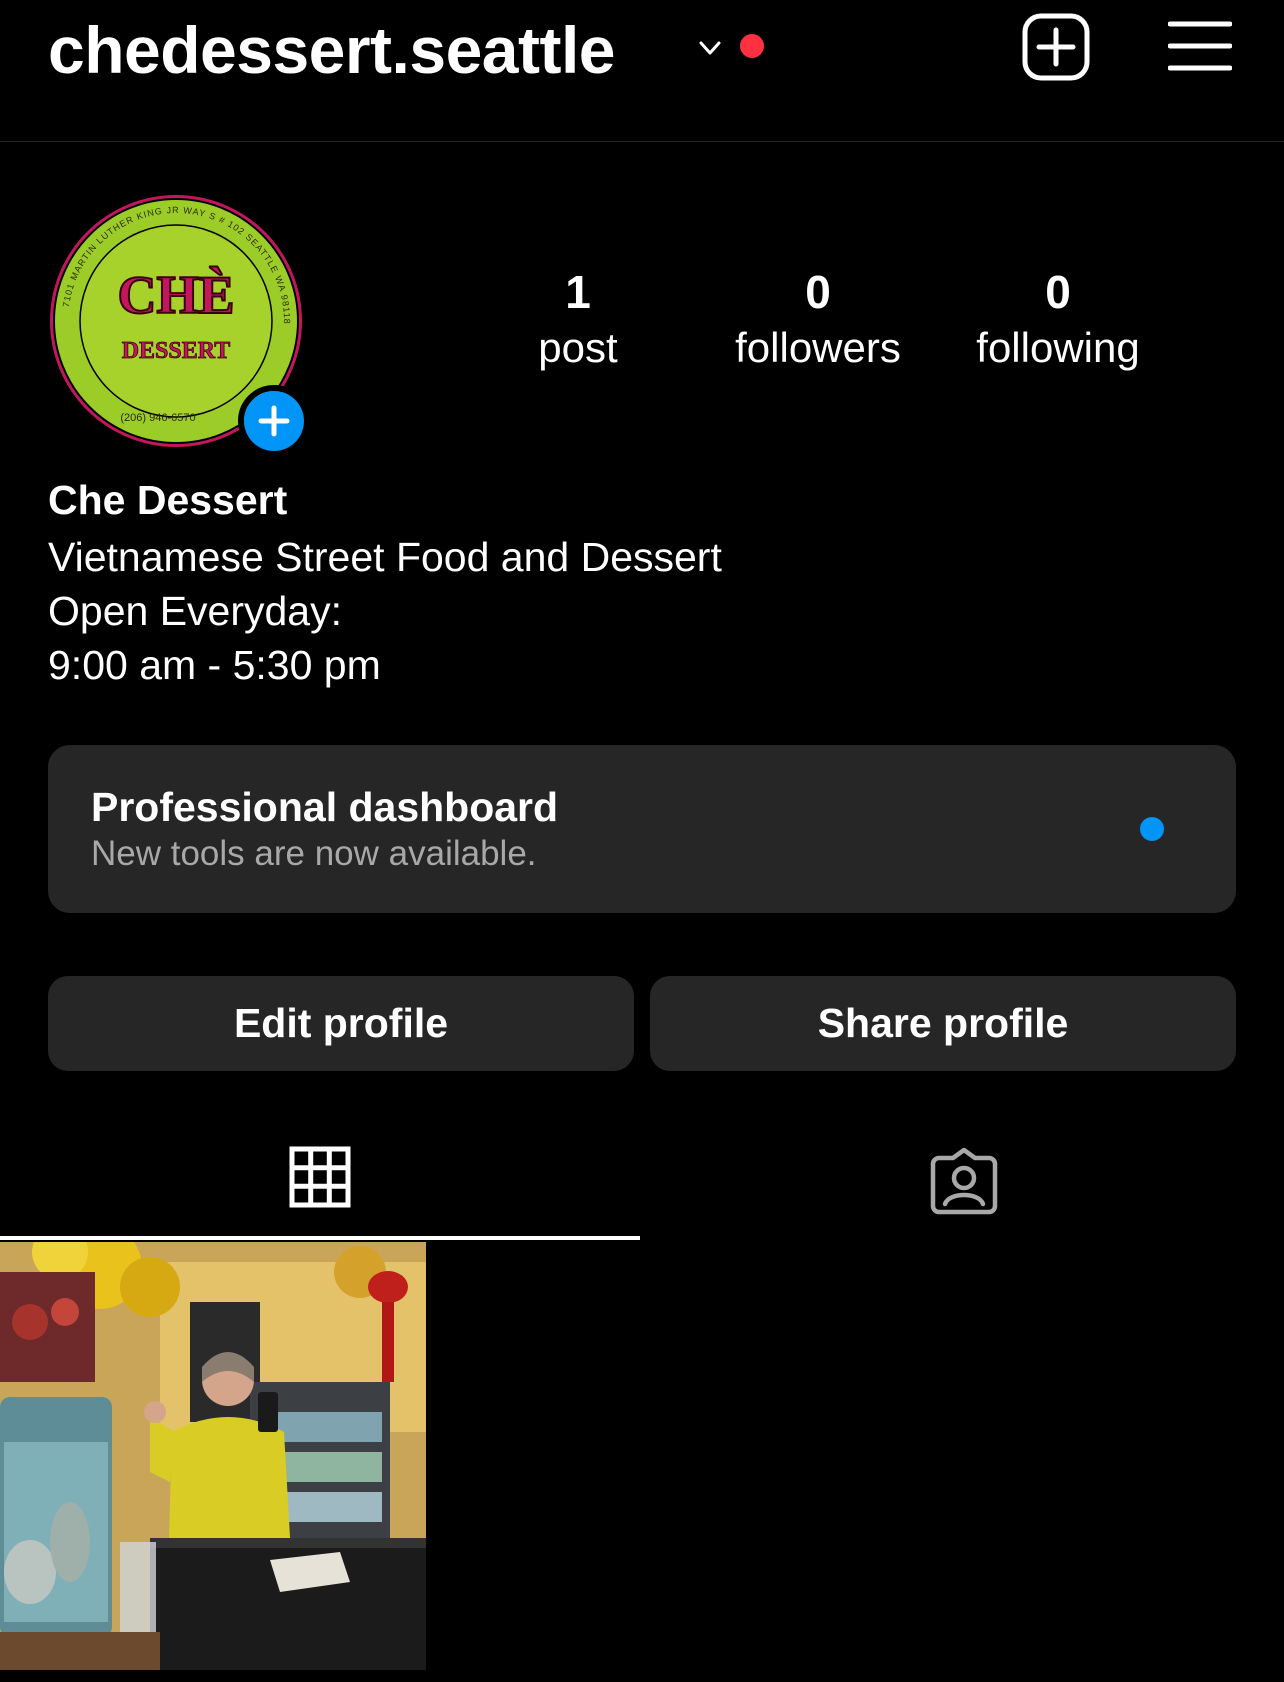 The width and height of the screenshot is (1284, 1682). I want to click on add-story-button, so click(274, 421).